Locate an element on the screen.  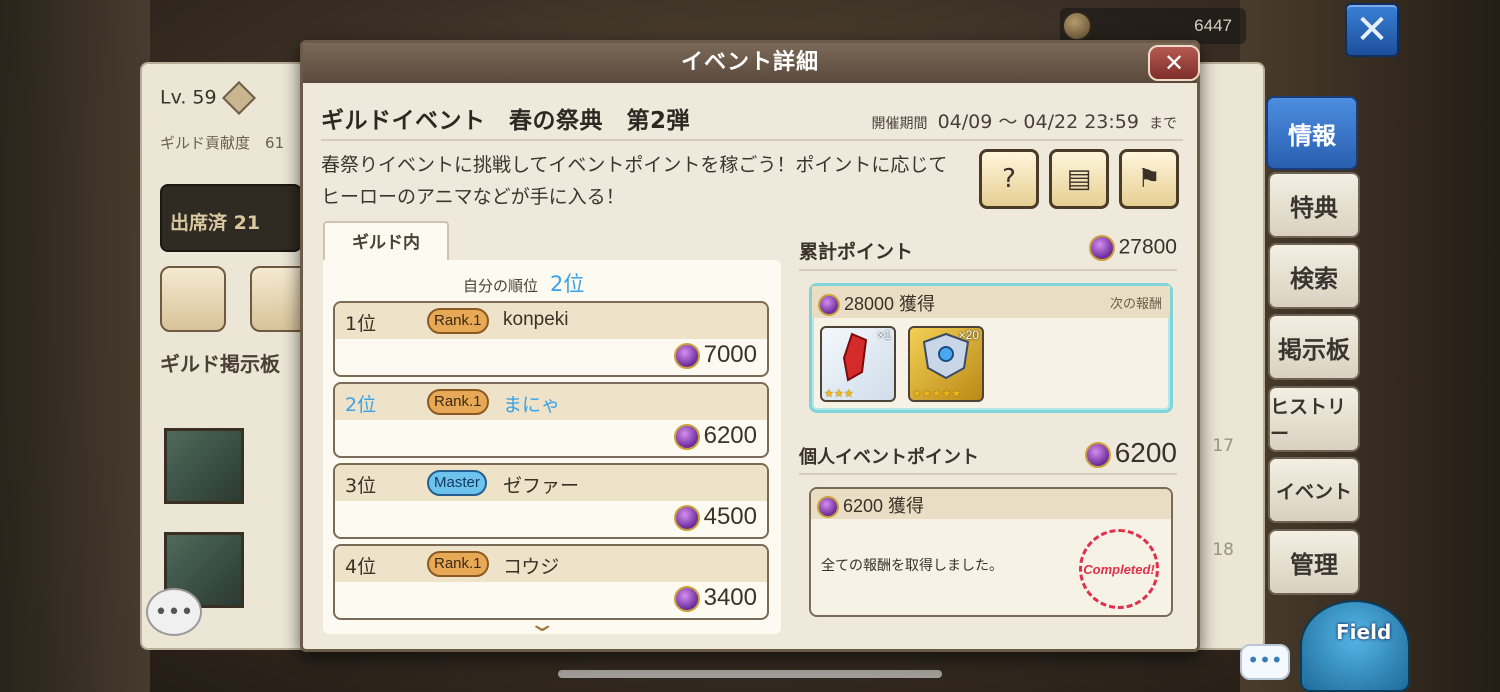
treasure-chest-icon: ▤ is located at coordinates (1079, 179).